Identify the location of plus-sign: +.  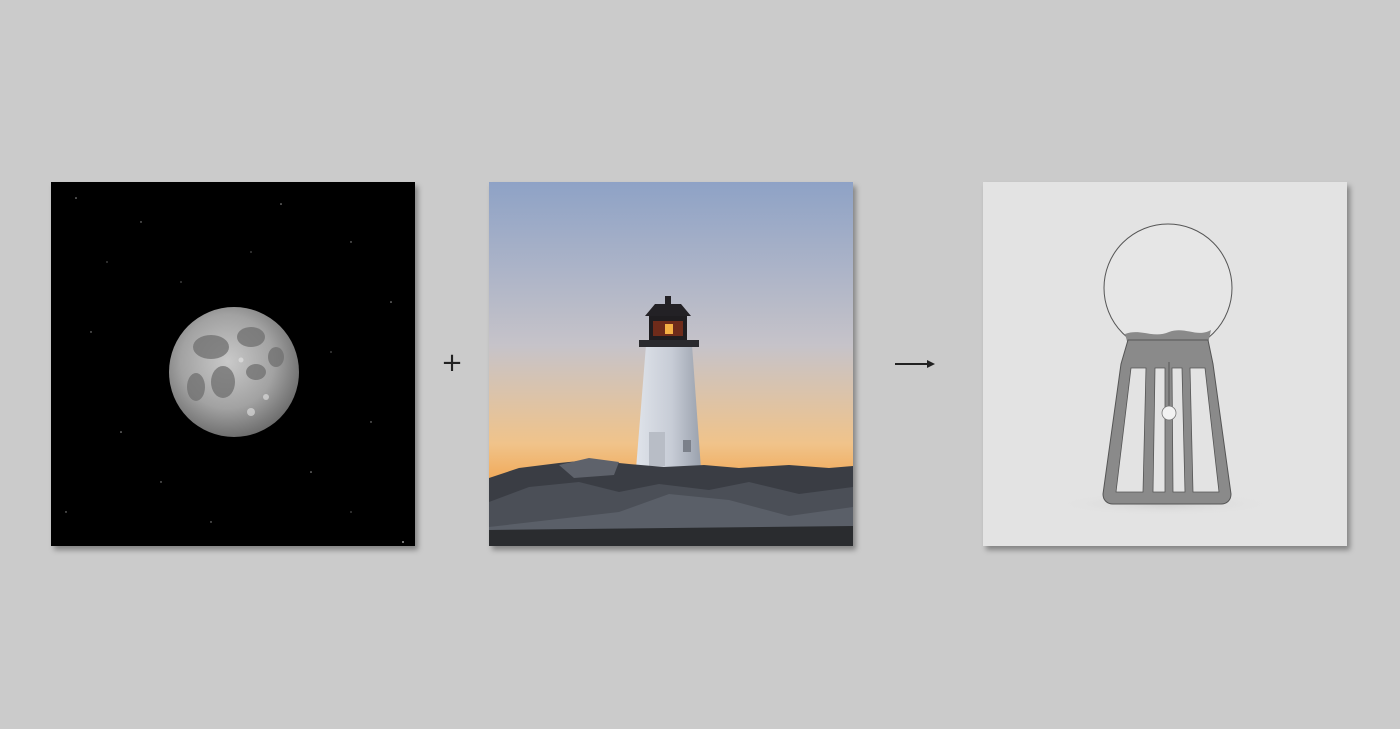
(452, 363).